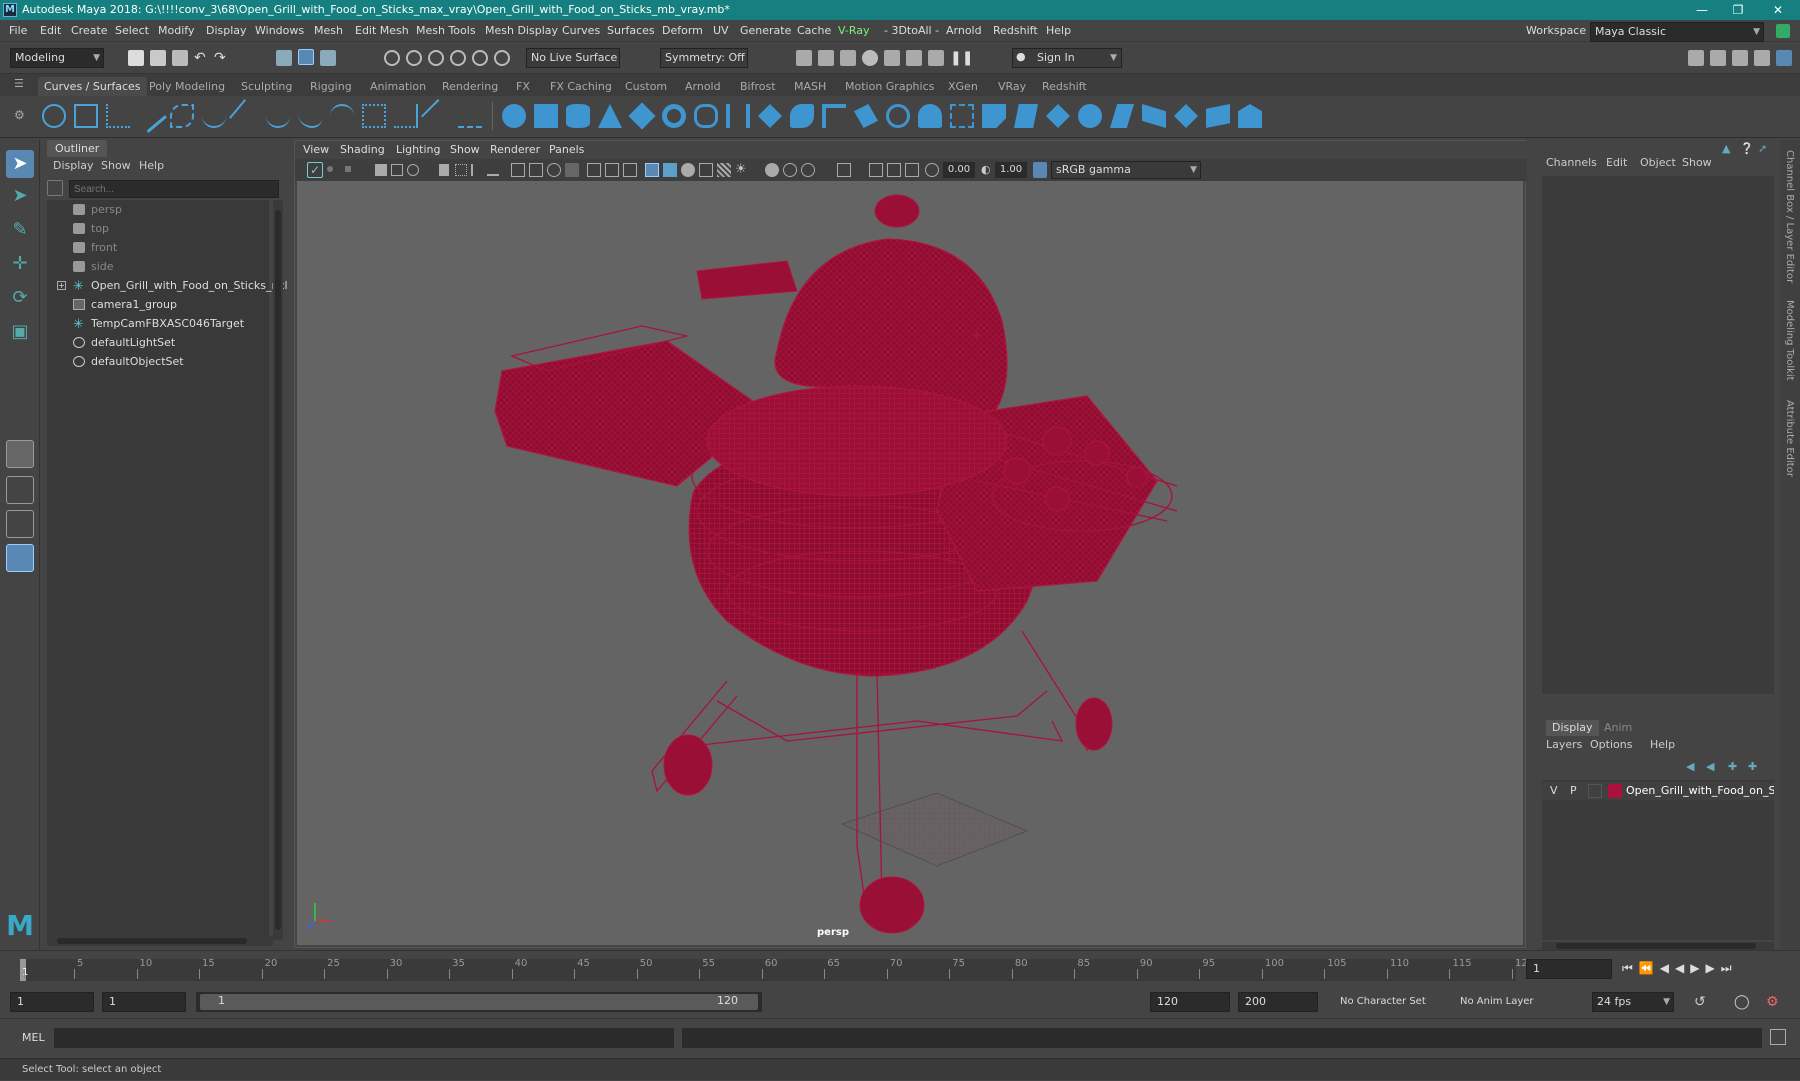 The image size is (1800, 1081). Describe the element at coordinates (536, 170) in the screenshot. I see `safe-action-icon` at that location.